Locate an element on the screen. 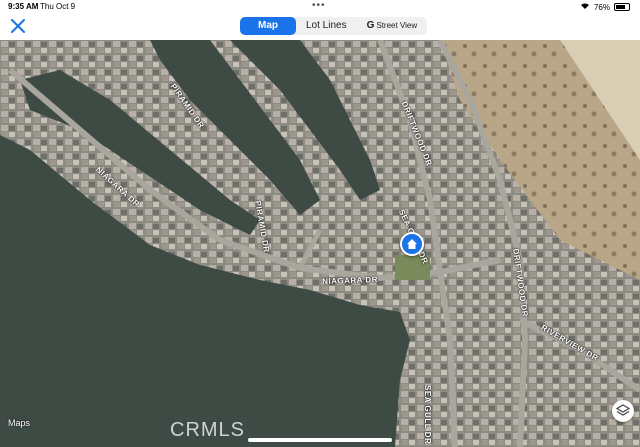  maps-attribution: Maps is located at coordinates (18, 423).